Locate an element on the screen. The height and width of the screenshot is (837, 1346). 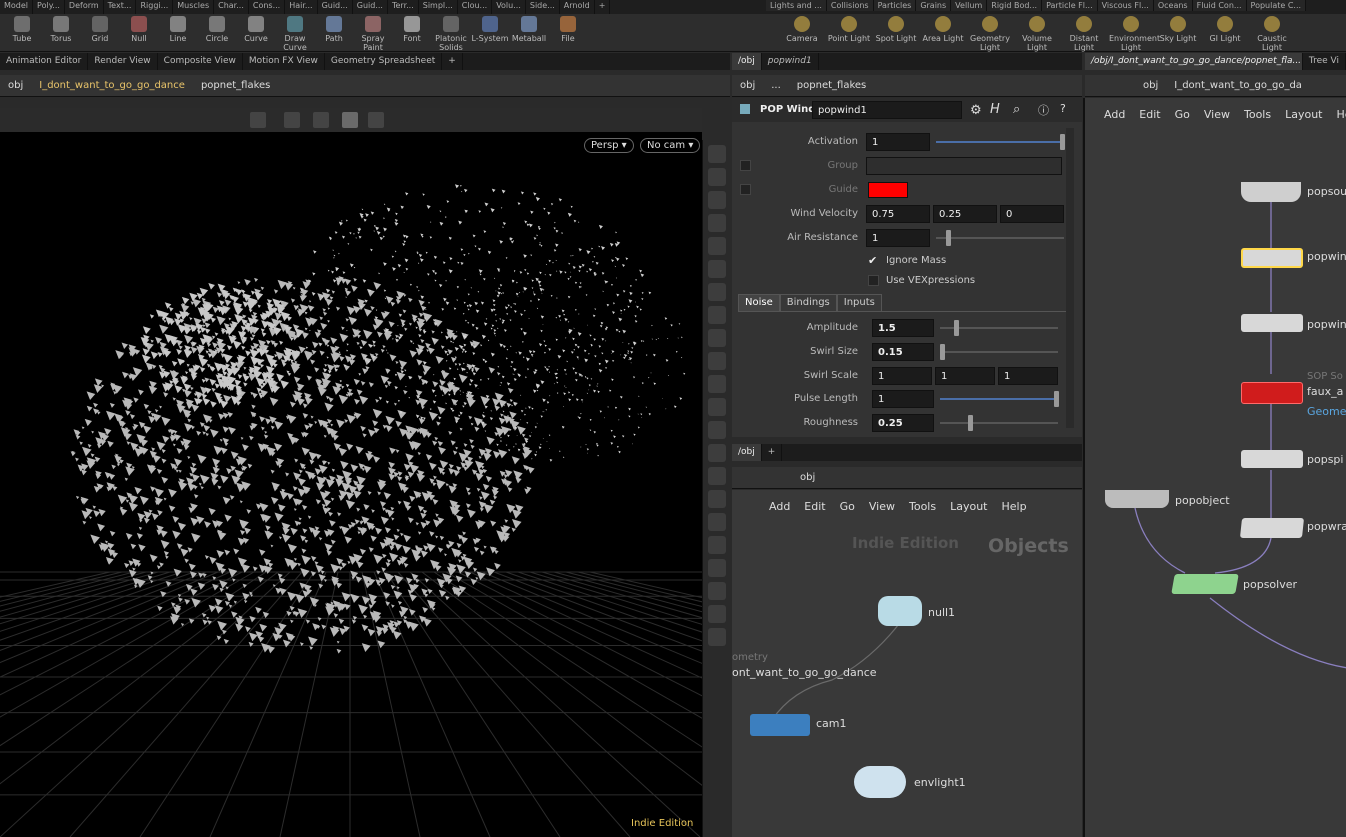
light-icon is located at coordinates (716, 246).